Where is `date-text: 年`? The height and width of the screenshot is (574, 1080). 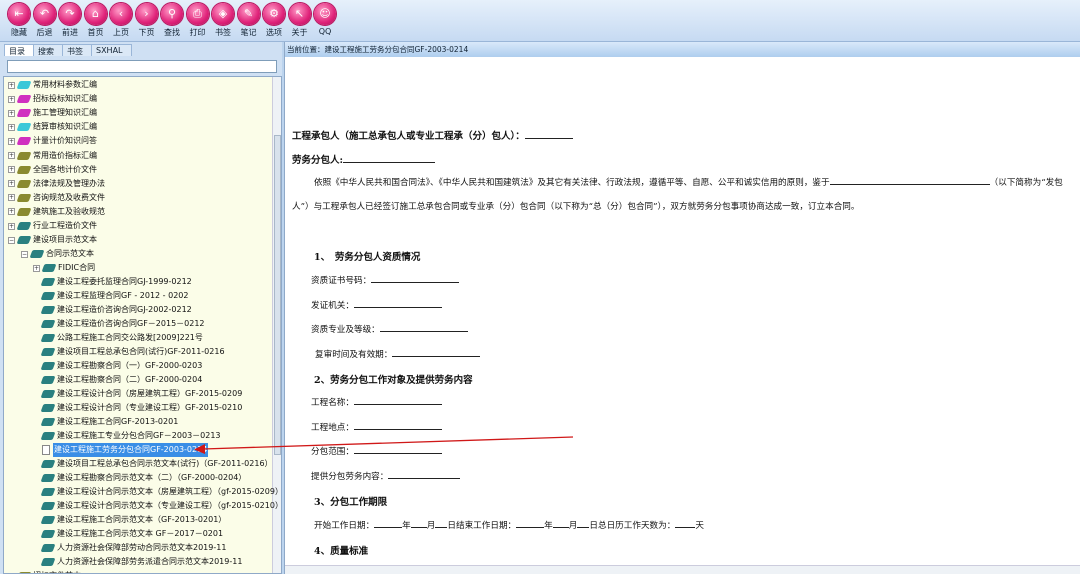 date-text: 年 is located at coordinates (548, 526).